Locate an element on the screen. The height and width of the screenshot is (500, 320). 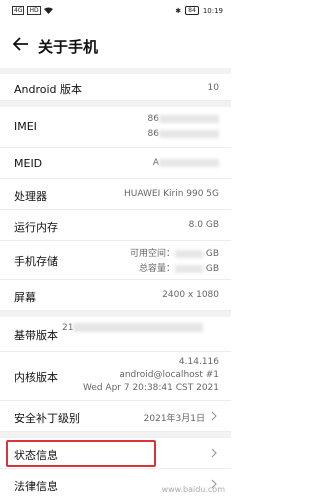
imei-line-1: 86 is located at coordinates (183, 119).